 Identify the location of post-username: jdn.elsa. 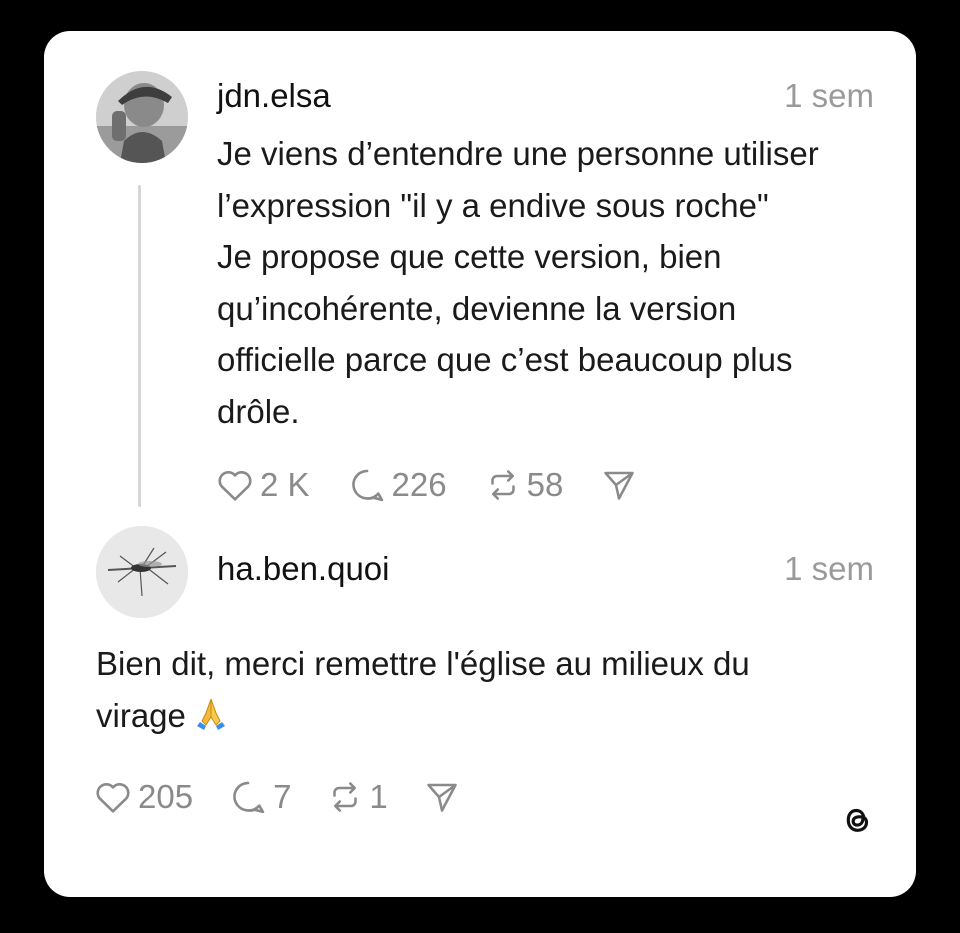
(274, 96).